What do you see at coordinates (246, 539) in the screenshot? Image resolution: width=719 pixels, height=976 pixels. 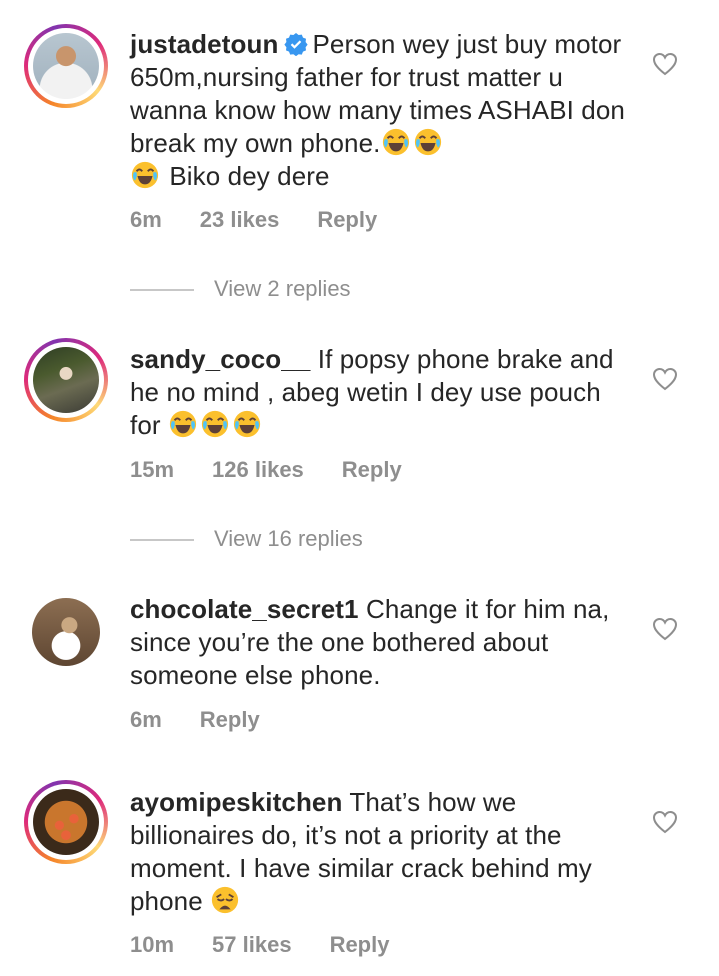 I see `view-replies-button: View 16 replies` at bounding box center [246, 539].